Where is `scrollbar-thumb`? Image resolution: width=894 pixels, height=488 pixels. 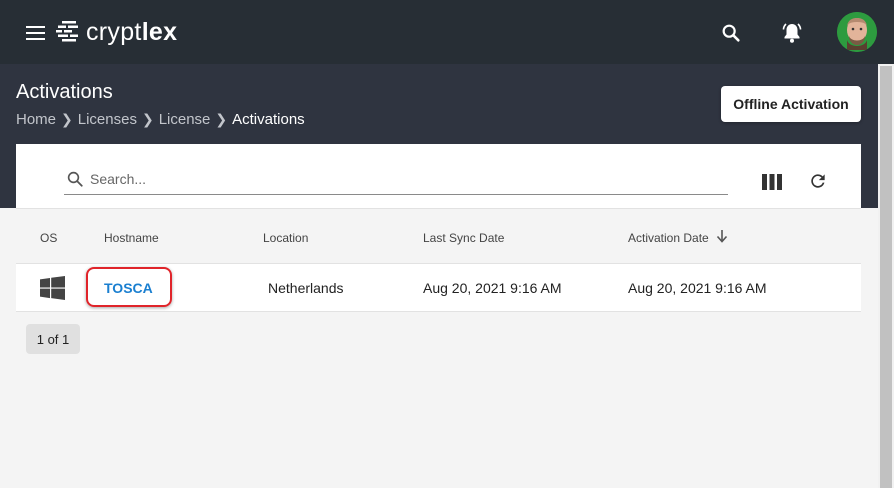
scrollbar-thumb is located at coordinates (886, 277).